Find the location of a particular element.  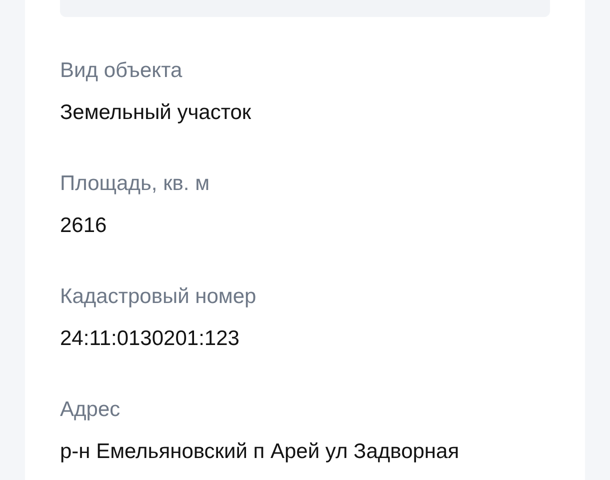

field-label: Адрес is located at coordinates (91, 410).